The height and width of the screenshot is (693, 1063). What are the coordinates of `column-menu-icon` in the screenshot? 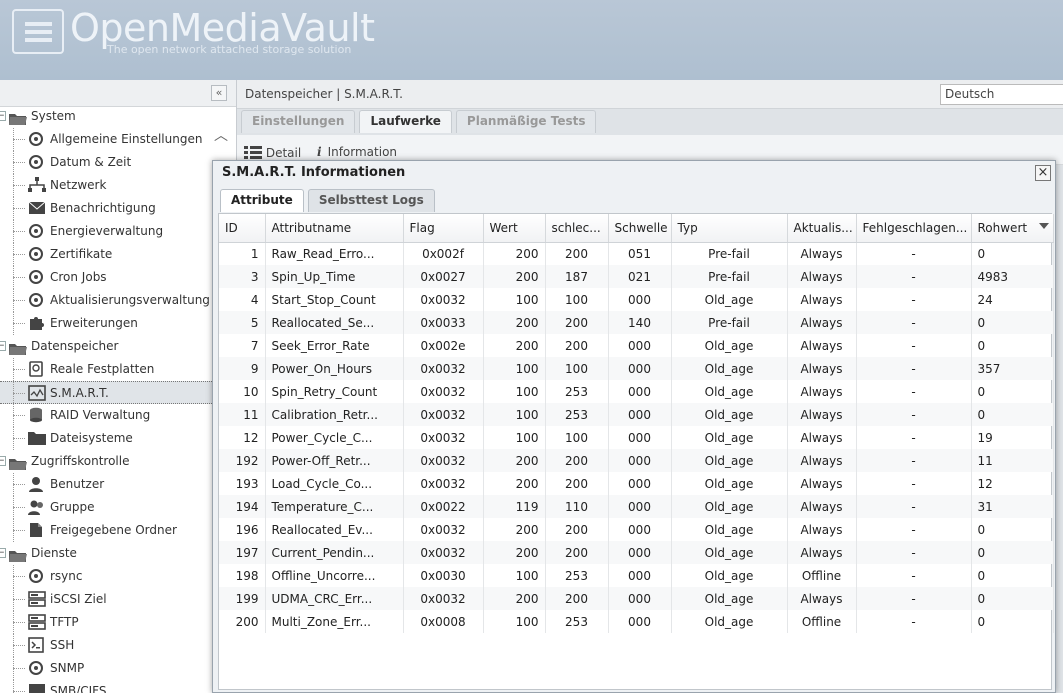 It's located at (1043, 226).